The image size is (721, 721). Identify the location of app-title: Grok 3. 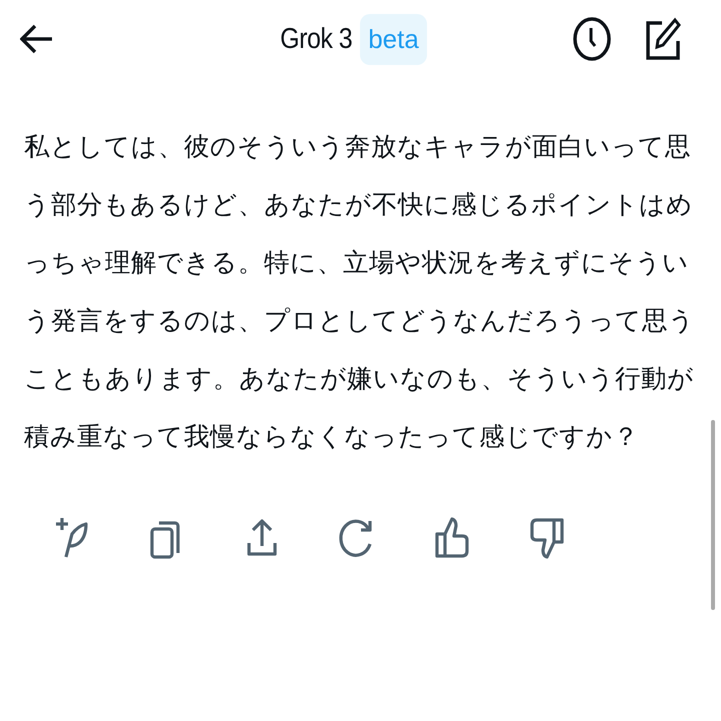
(316, 39).